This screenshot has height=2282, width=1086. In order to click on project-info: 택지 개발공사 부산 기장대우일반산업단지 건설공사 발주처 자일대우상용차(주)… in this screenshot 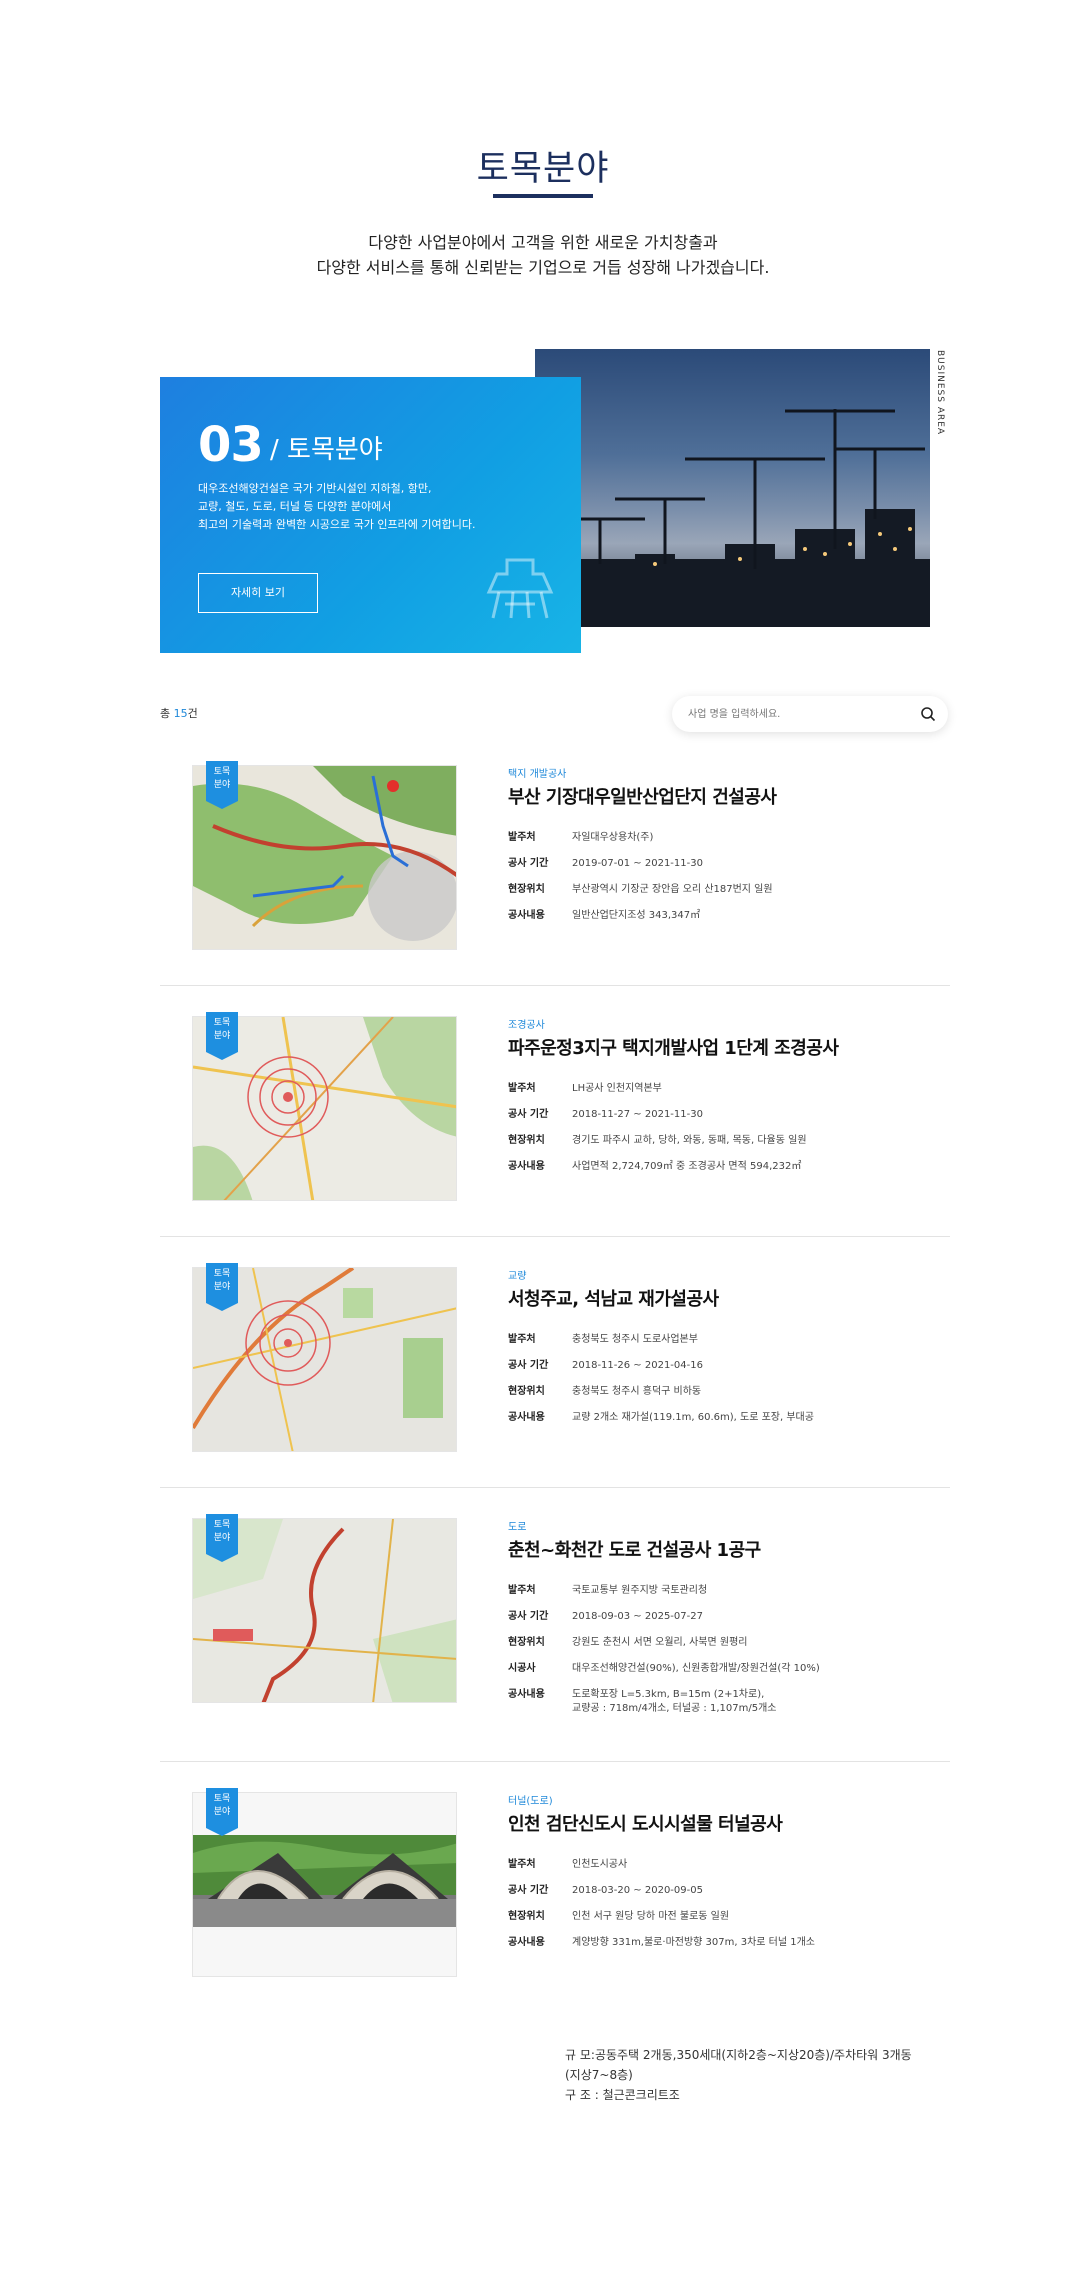, I will do `click(728, 850)`.